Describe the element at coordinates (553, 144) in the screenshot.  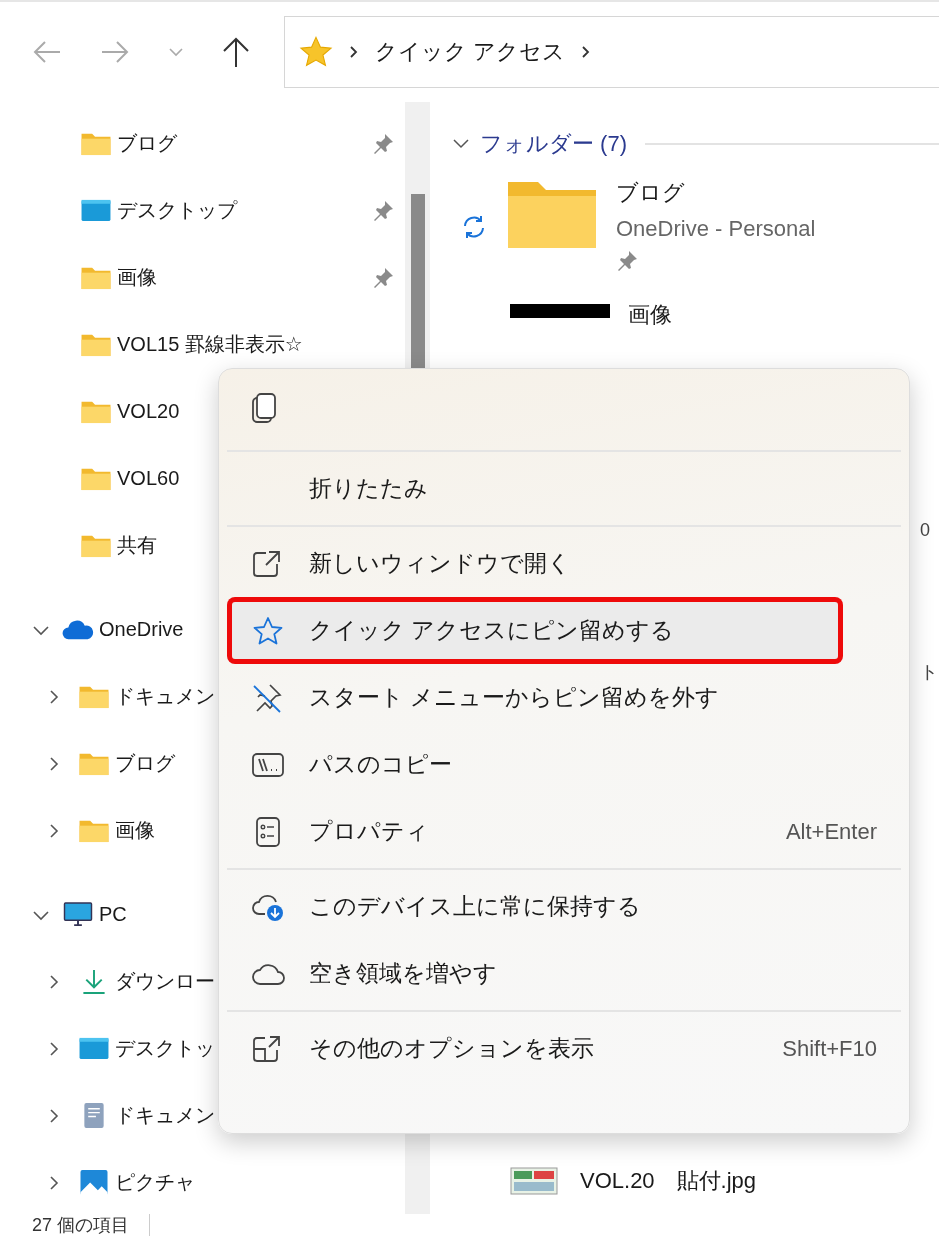
I see `group-header: フォルダー (7)` at that location.